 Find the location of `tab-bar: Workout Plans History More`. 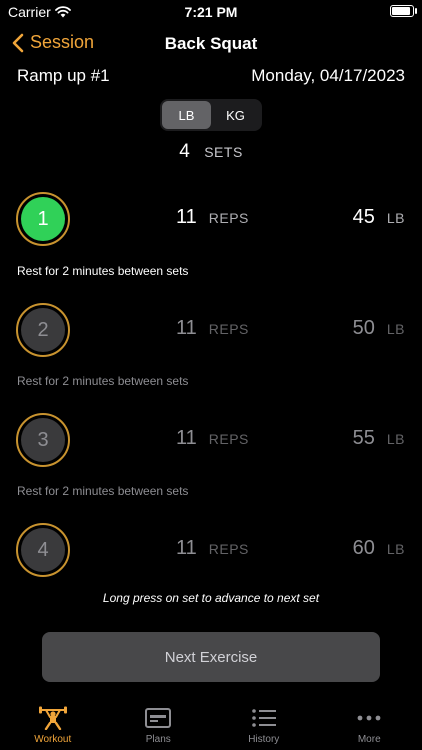

tab-bar: Workout Plans History More is located at coordinates (211, 725).